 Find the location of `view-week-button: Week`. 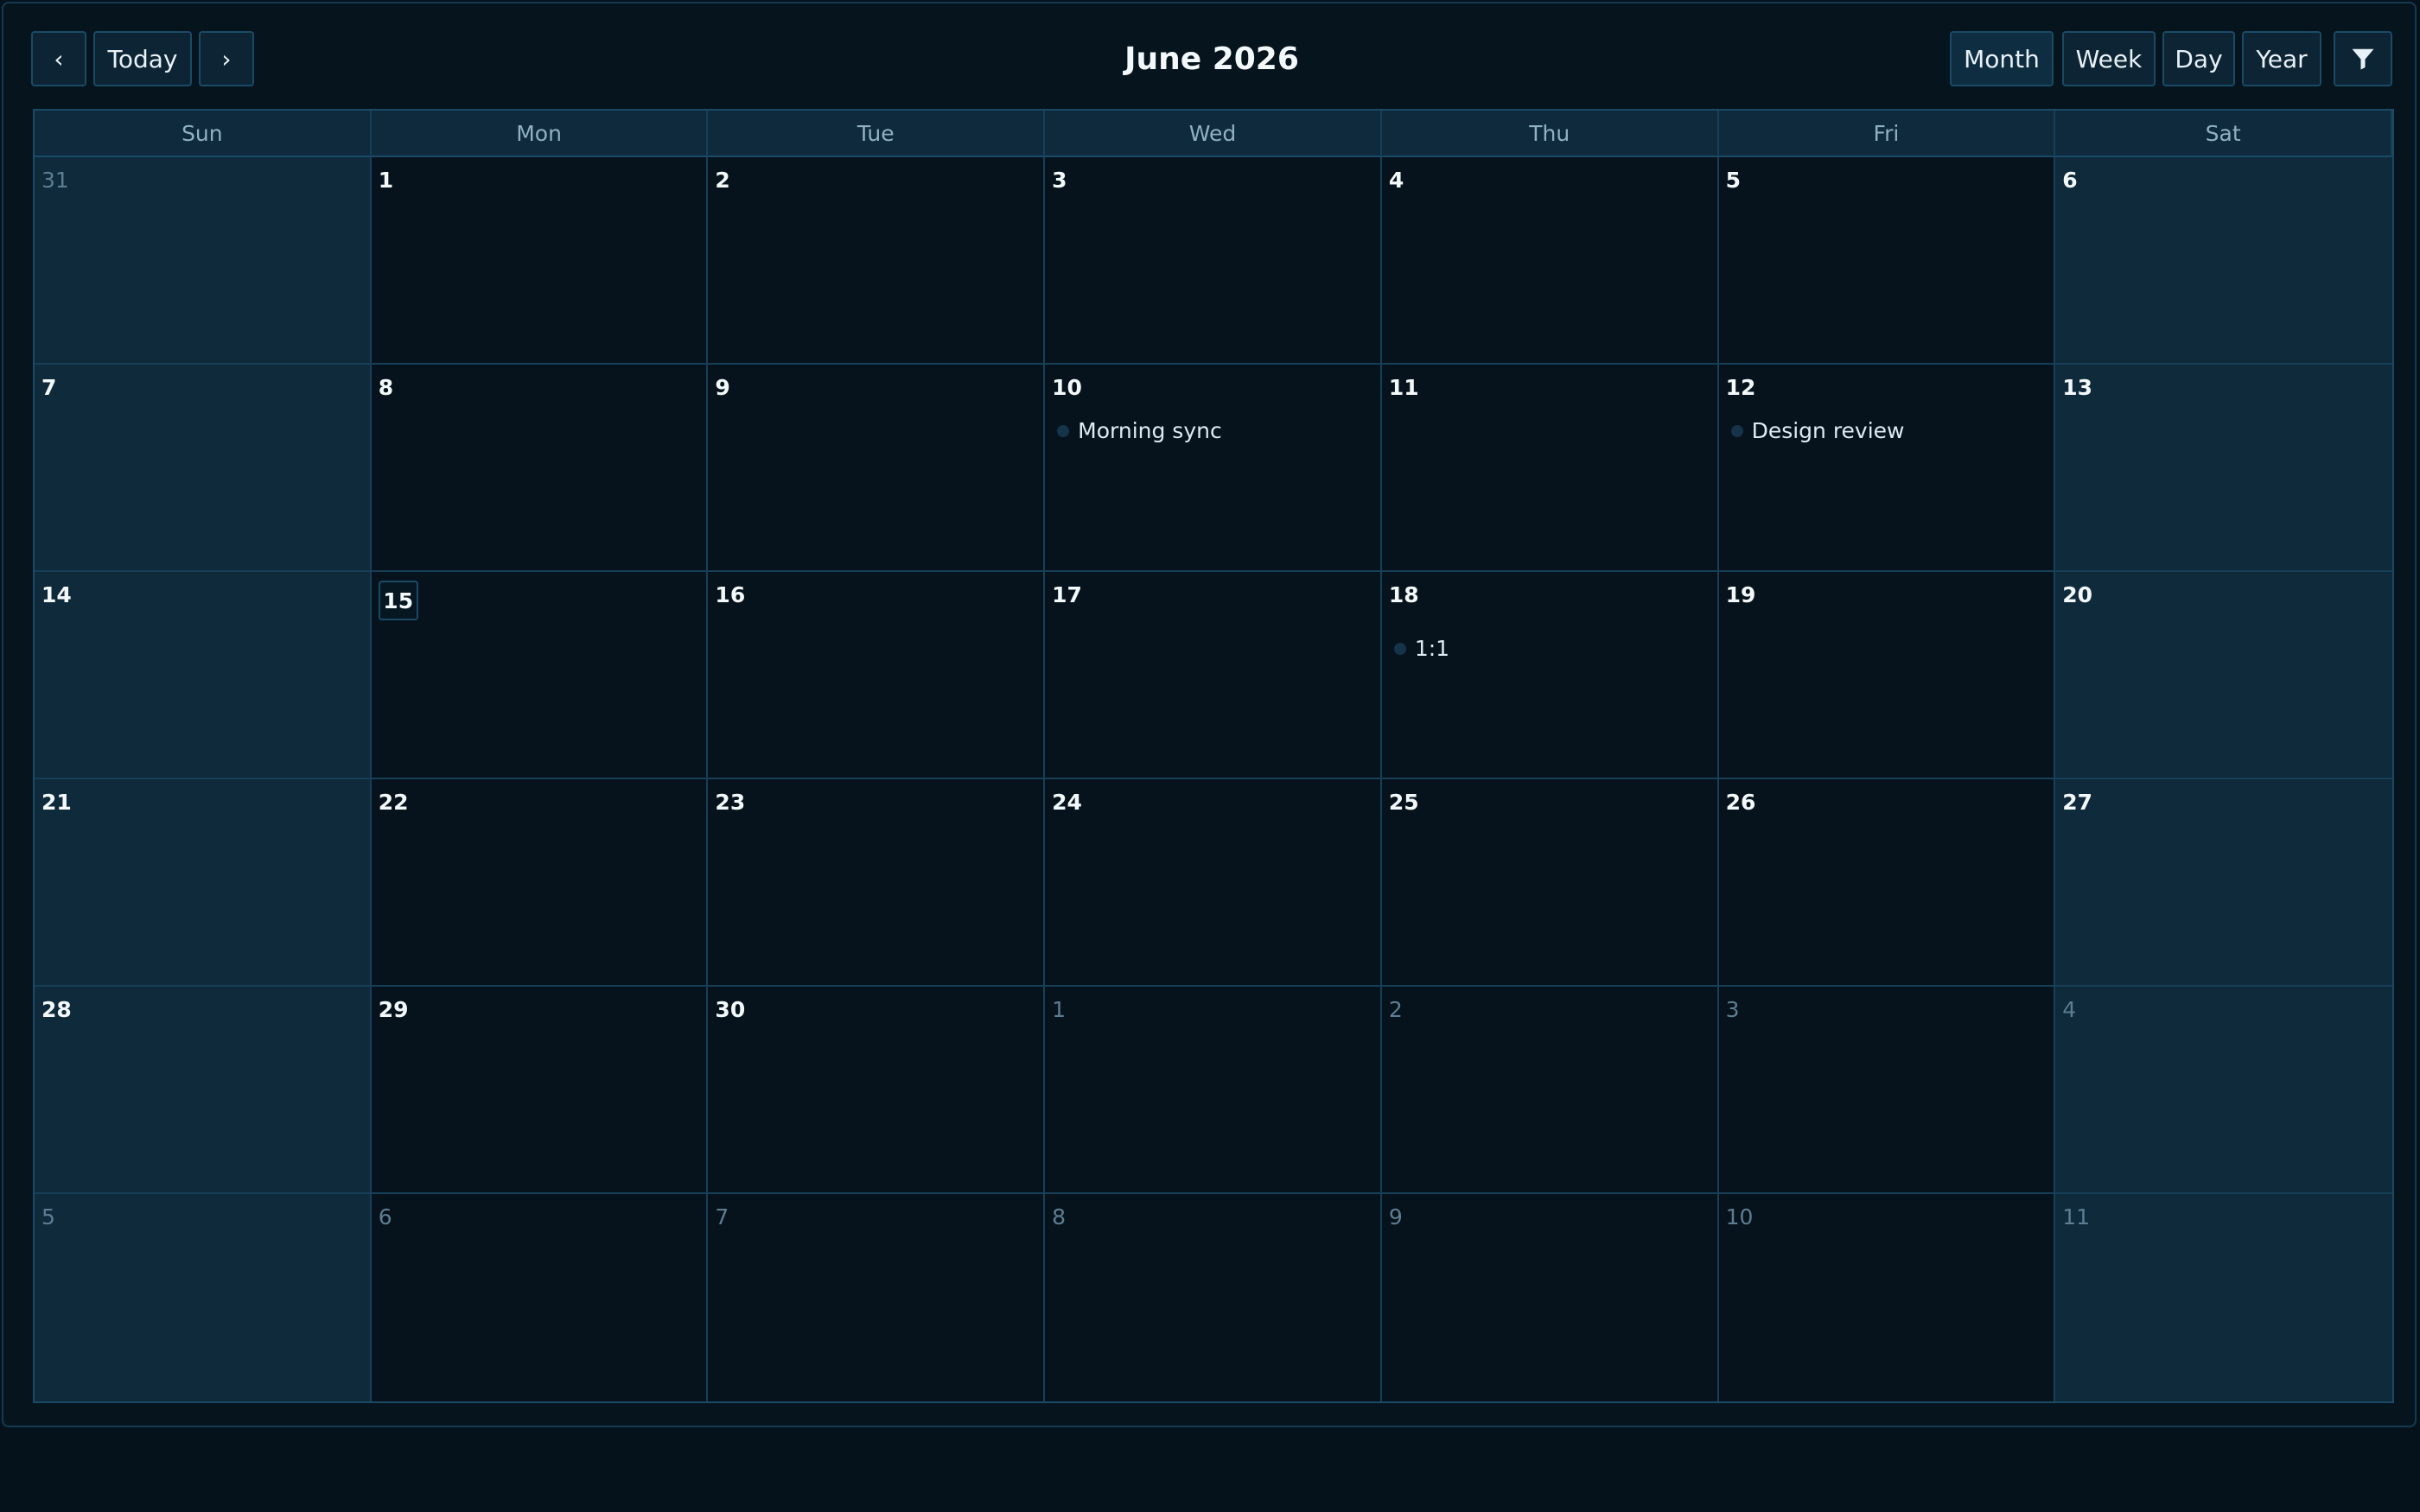

view-week-button: Week is located at coordinates (2109, 58).